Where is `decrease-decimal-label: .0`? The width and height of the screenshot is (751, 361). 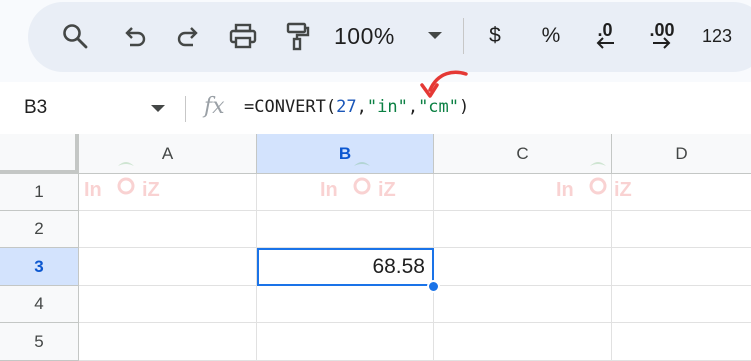
decrease-decimal-label: .0 is located at coordinates (605, 30).